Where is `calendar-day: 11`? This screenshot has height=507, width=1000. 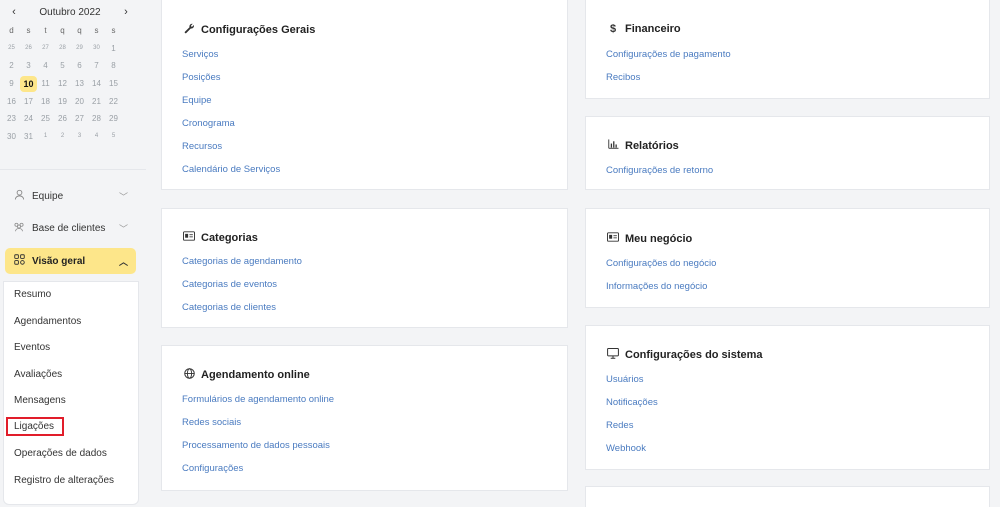
calendar-day: 11 is located at coordinates (45, 83).